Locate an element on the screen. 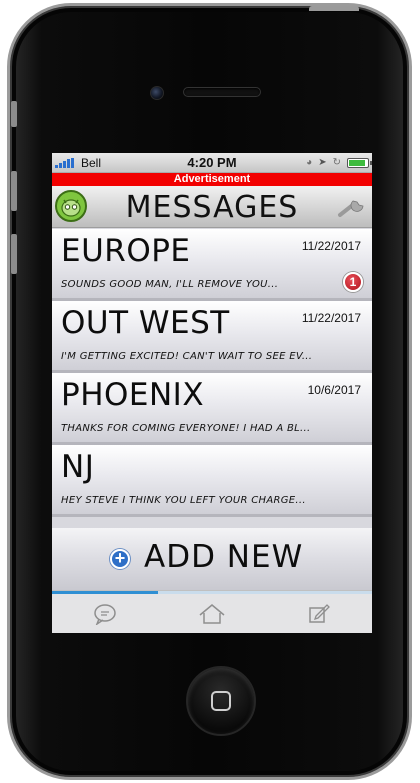 This screenshot has height=783, width=420. earpiece-speaker is located at coordinates (222, 92).